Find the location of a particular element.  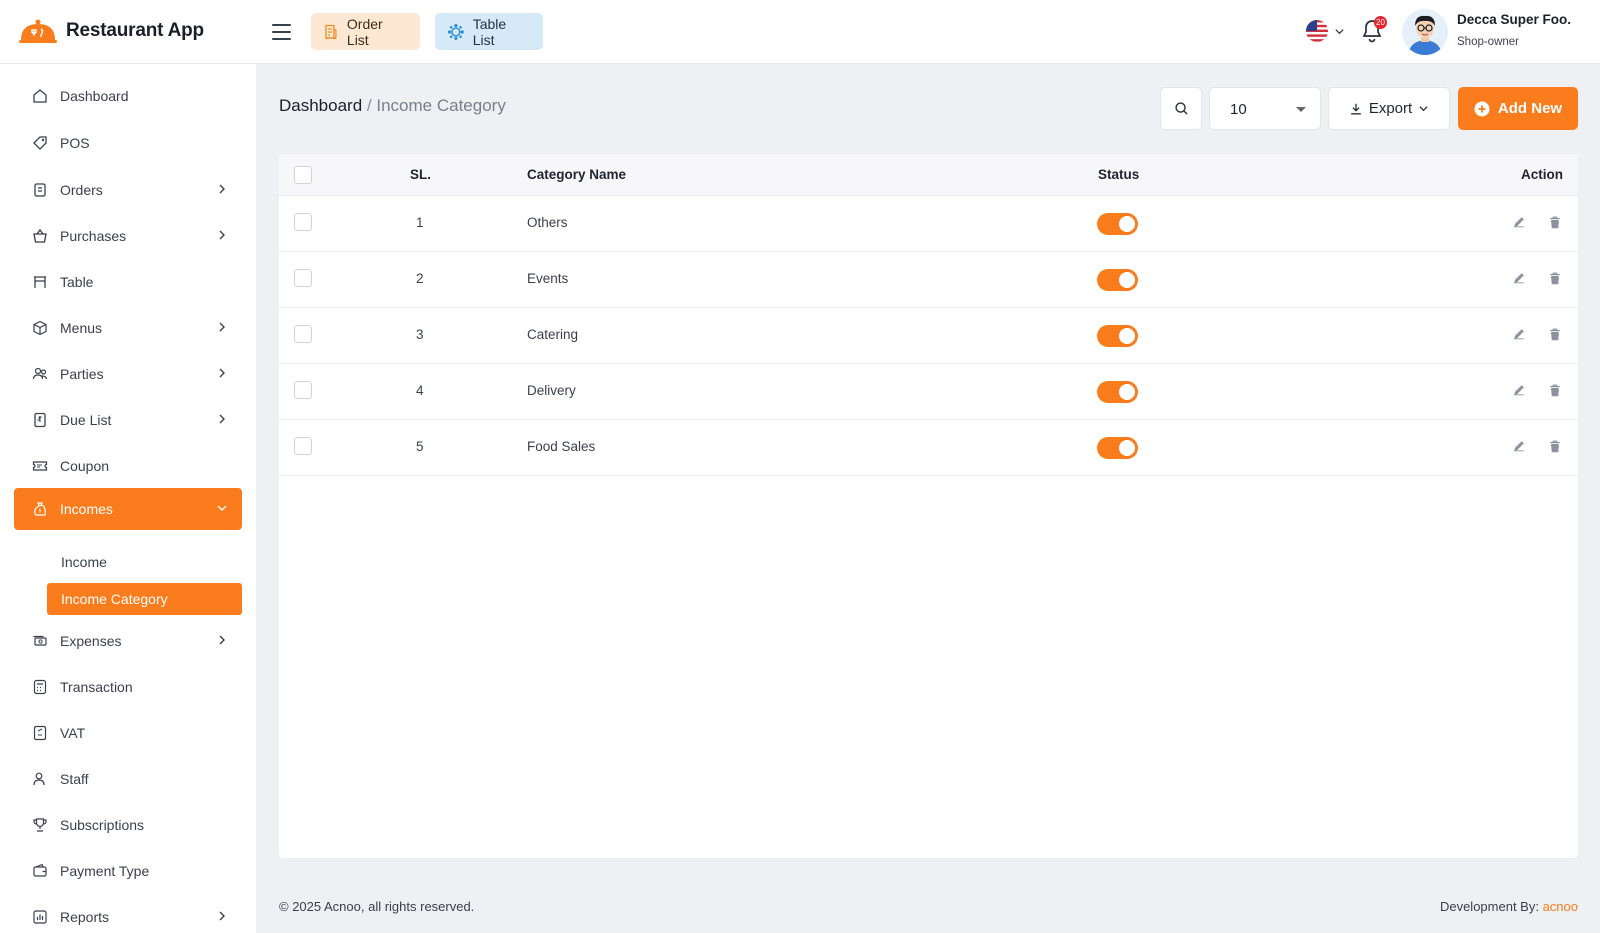

sidebar-item-subscriptions: Subscriptions is located at coordinates (128, 825).